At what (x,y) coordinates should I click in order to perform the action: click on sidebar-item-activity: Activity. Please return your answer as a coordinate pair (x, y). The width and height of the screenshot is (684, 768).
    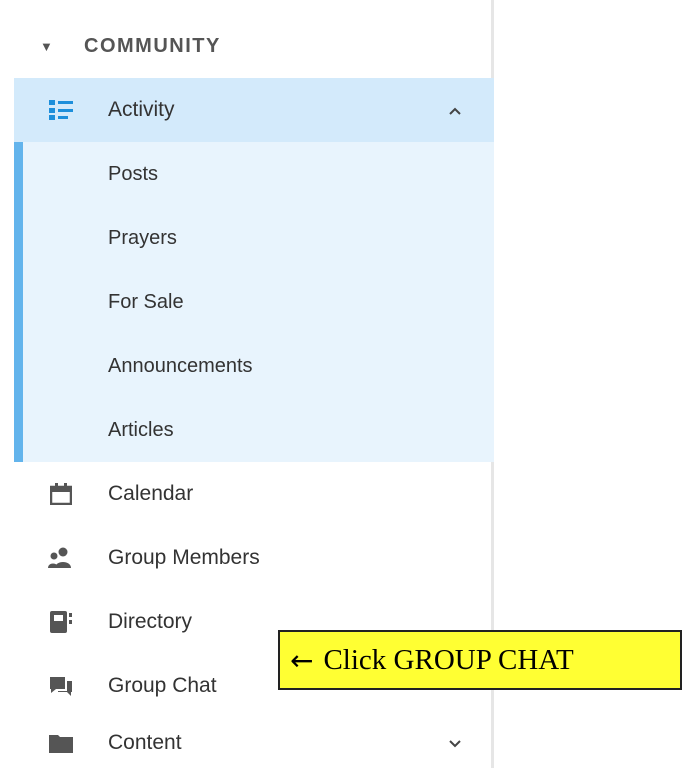
    Looking at the image, I should click on (254, 110).